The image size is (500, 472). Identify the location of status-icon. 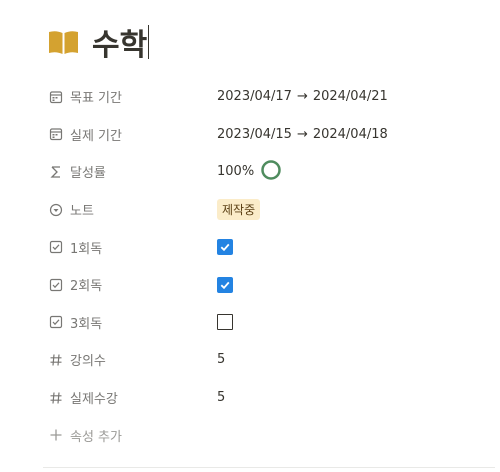
(56, 210).